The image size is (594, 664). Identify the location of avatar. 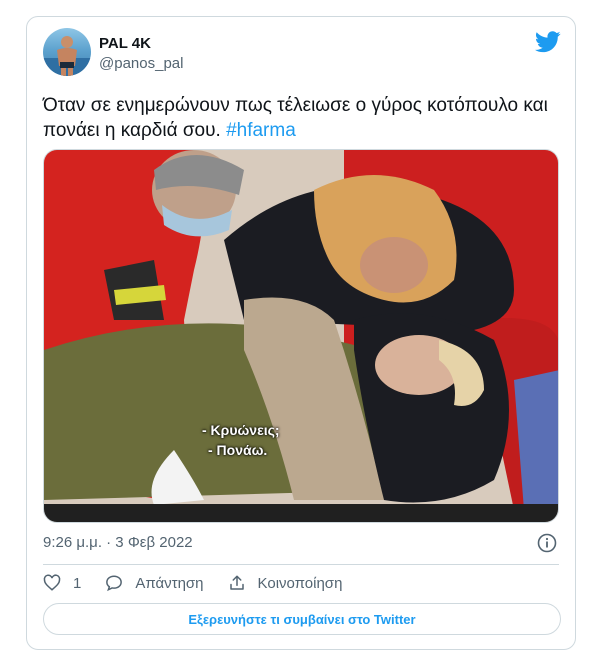
(67, 52).